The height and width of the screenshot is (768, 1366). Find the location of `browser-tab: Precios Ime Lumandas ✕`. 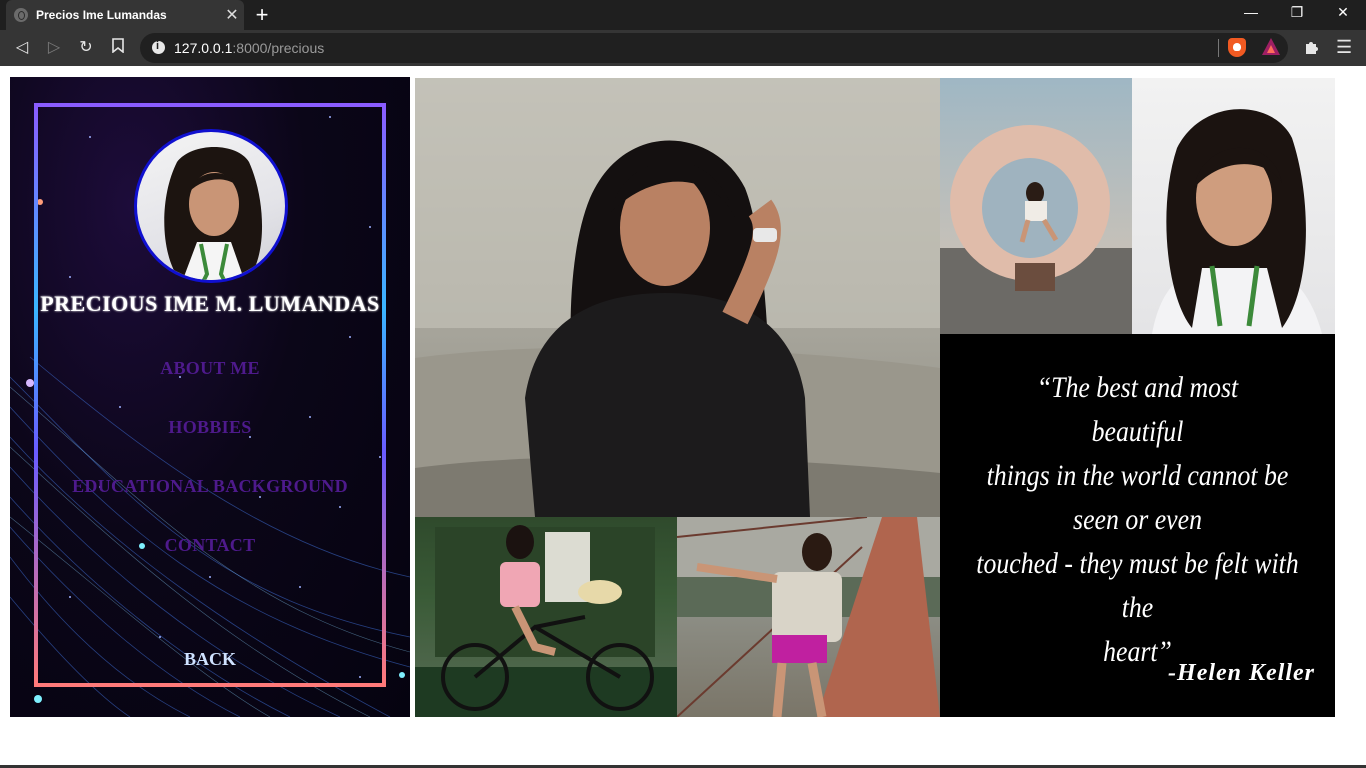

browser-tab: Precios Ime Lumandas ✕ is located at coordinates (125, 15).